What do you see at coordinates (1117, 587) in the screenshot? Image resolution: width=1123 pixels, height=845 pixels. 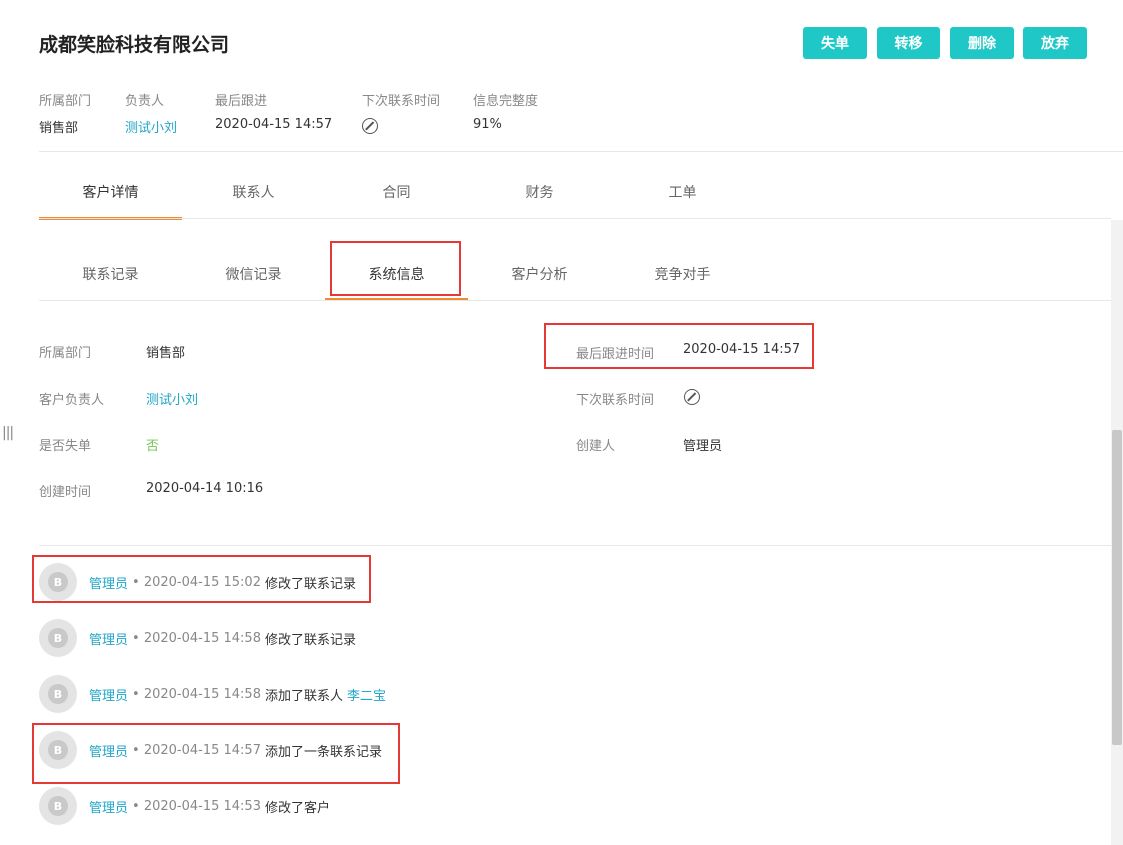 I see `scrollbar-thumb` at bounding box center [1117, 587].